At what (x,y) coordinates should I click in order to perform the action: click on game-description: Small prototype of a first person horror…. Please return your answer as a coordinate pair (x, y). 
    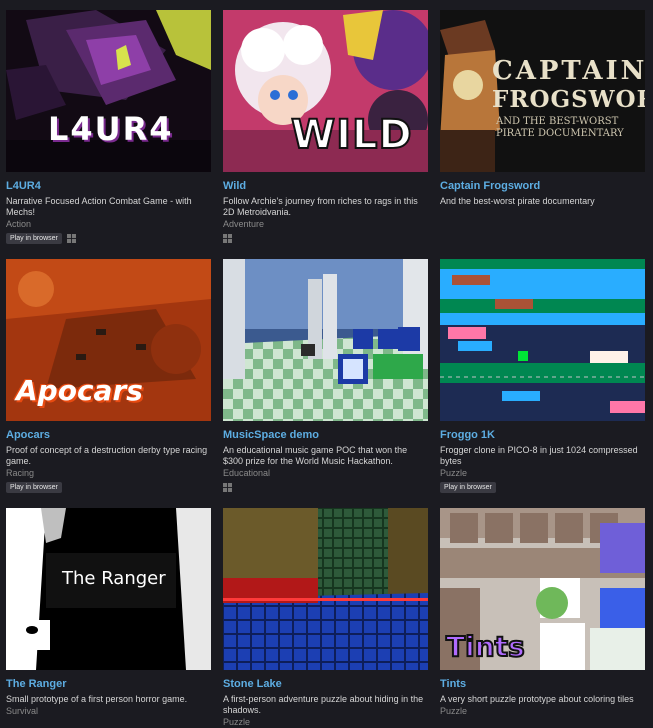
    Looking at the image, I should click on (97, 699).